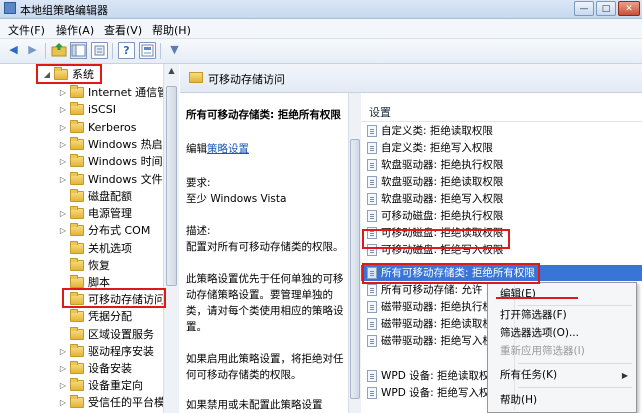  What do you see at coordinates (123, 30) in the screenshot?
I see `menu-view: 查看(V)` at bounding box center [123, 30].